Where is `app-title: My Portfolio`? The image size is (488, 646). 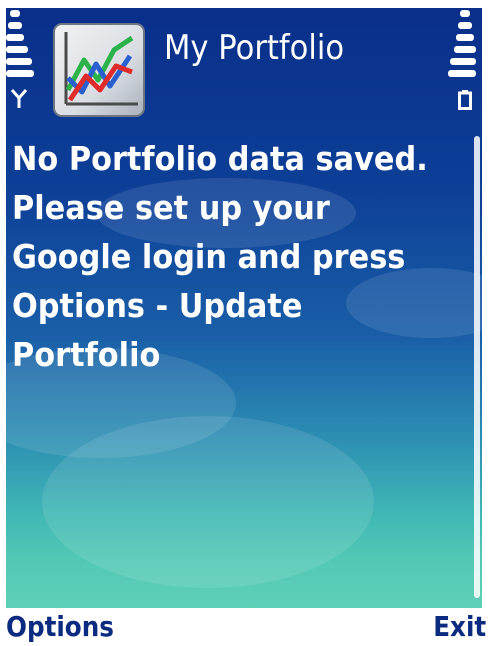 app-title: My Portfolio is located at coordinates (254, 48).